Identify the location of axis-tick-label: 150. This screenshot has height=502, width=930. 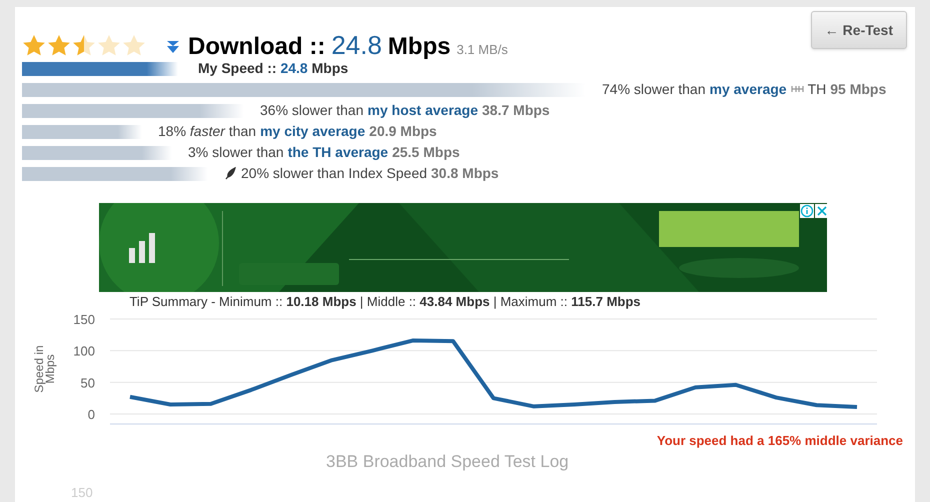
(84, 319).